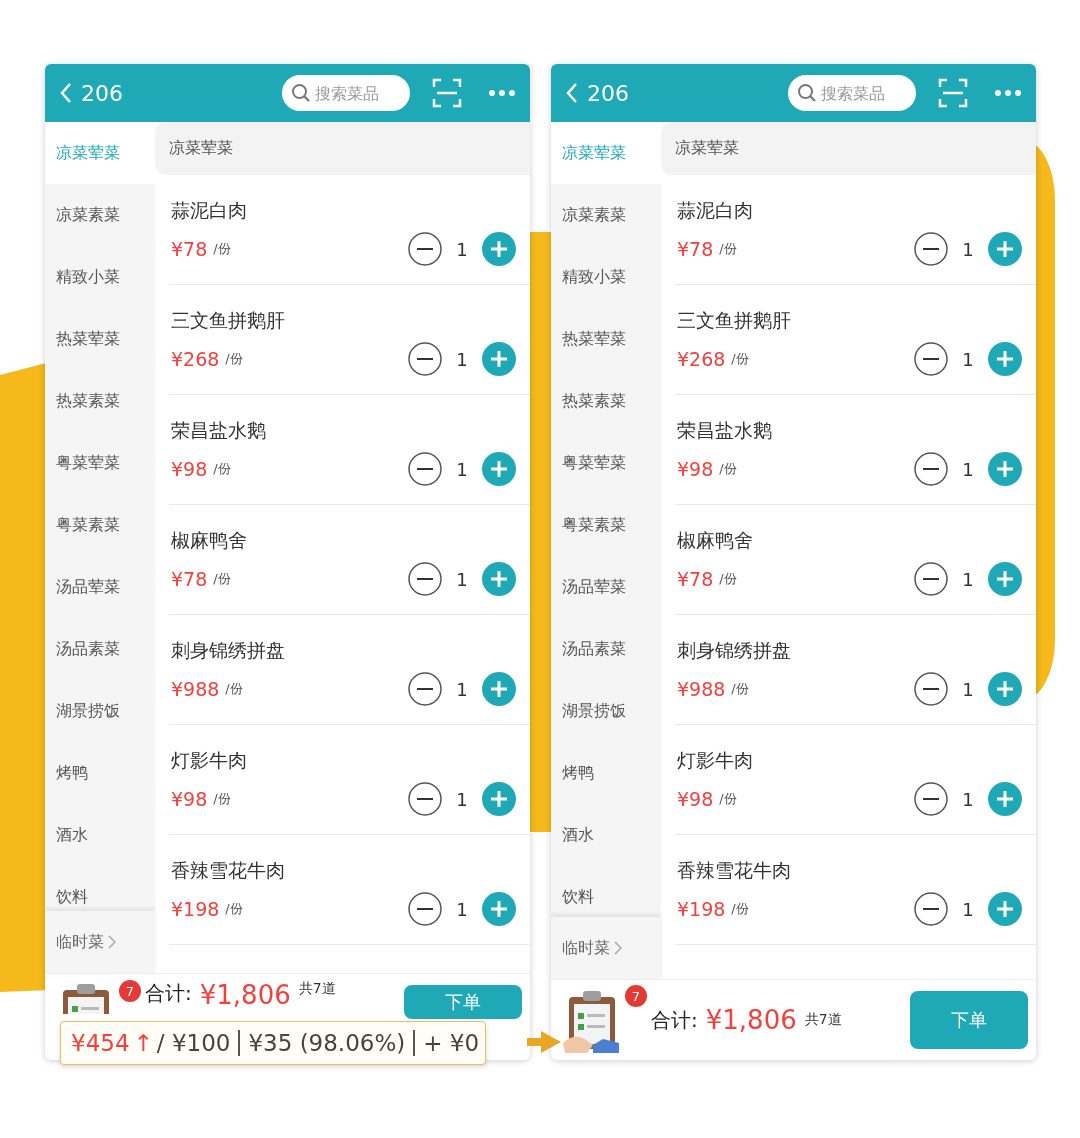 The height and width of the screenshot is (1138, 1080). What do you see at coordinates (100, 1043) in the screenshot?
I see `over-amount: ¥454` at bounding box center [100, 1043].